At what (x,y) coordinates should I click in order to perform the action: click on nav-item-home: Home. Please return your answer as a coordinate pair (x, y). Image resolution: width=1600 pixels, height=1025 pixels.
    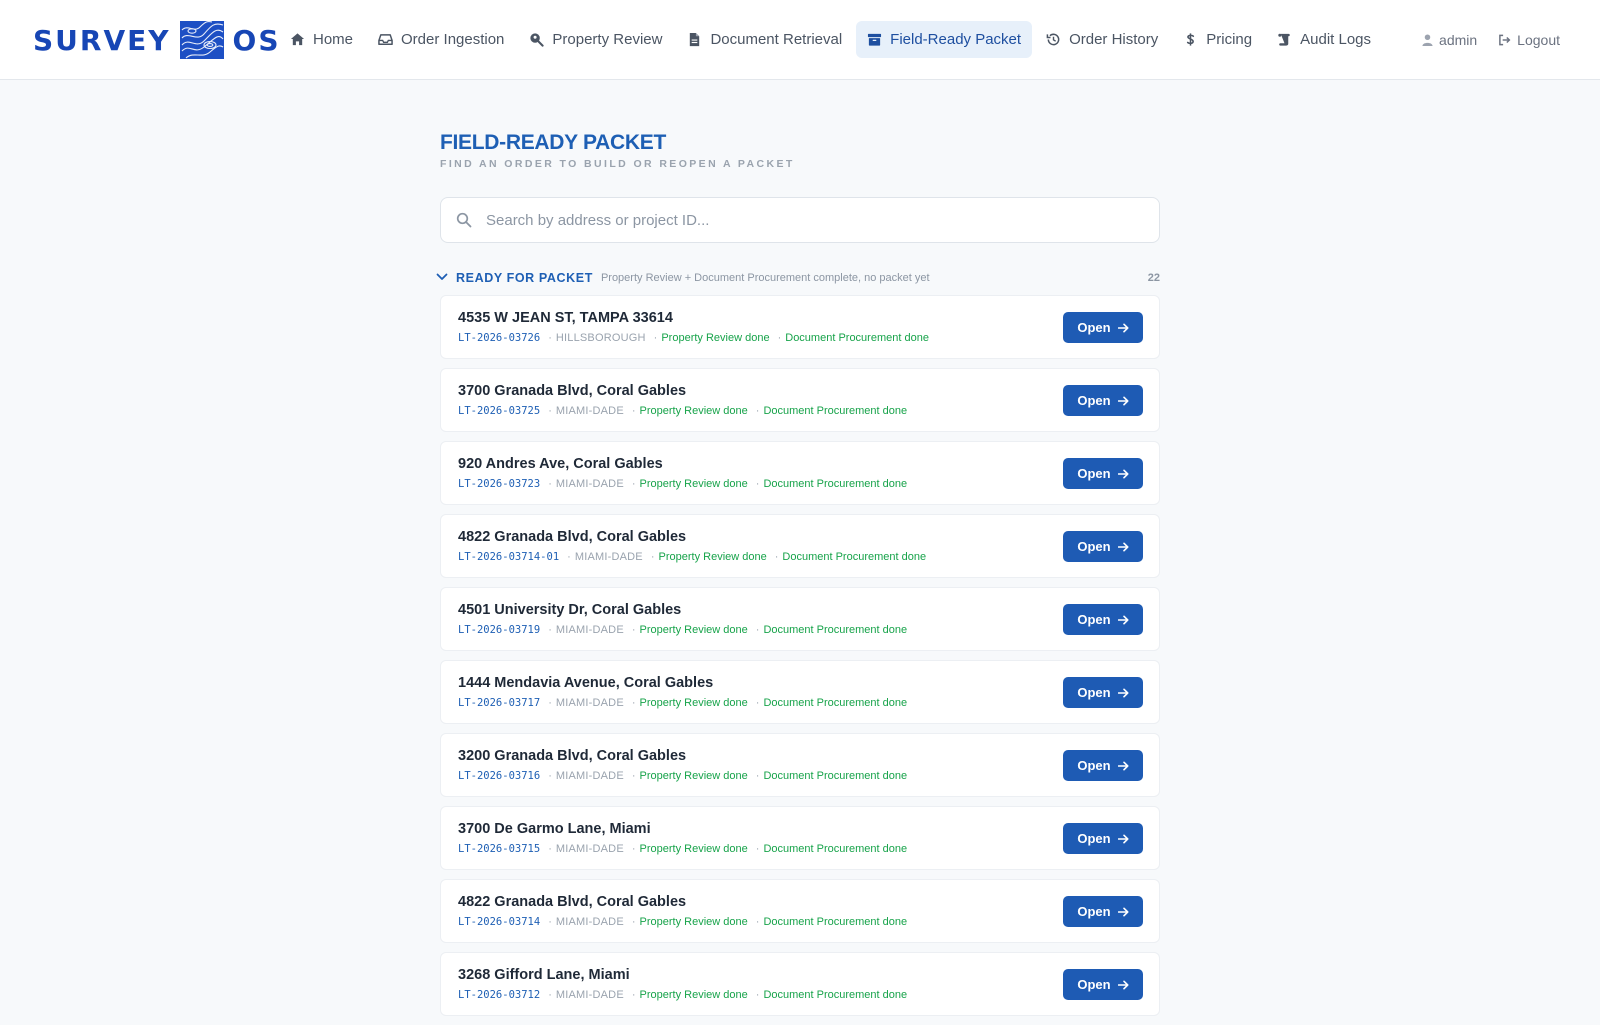
    Looking at the image, I should click on (321, 39).